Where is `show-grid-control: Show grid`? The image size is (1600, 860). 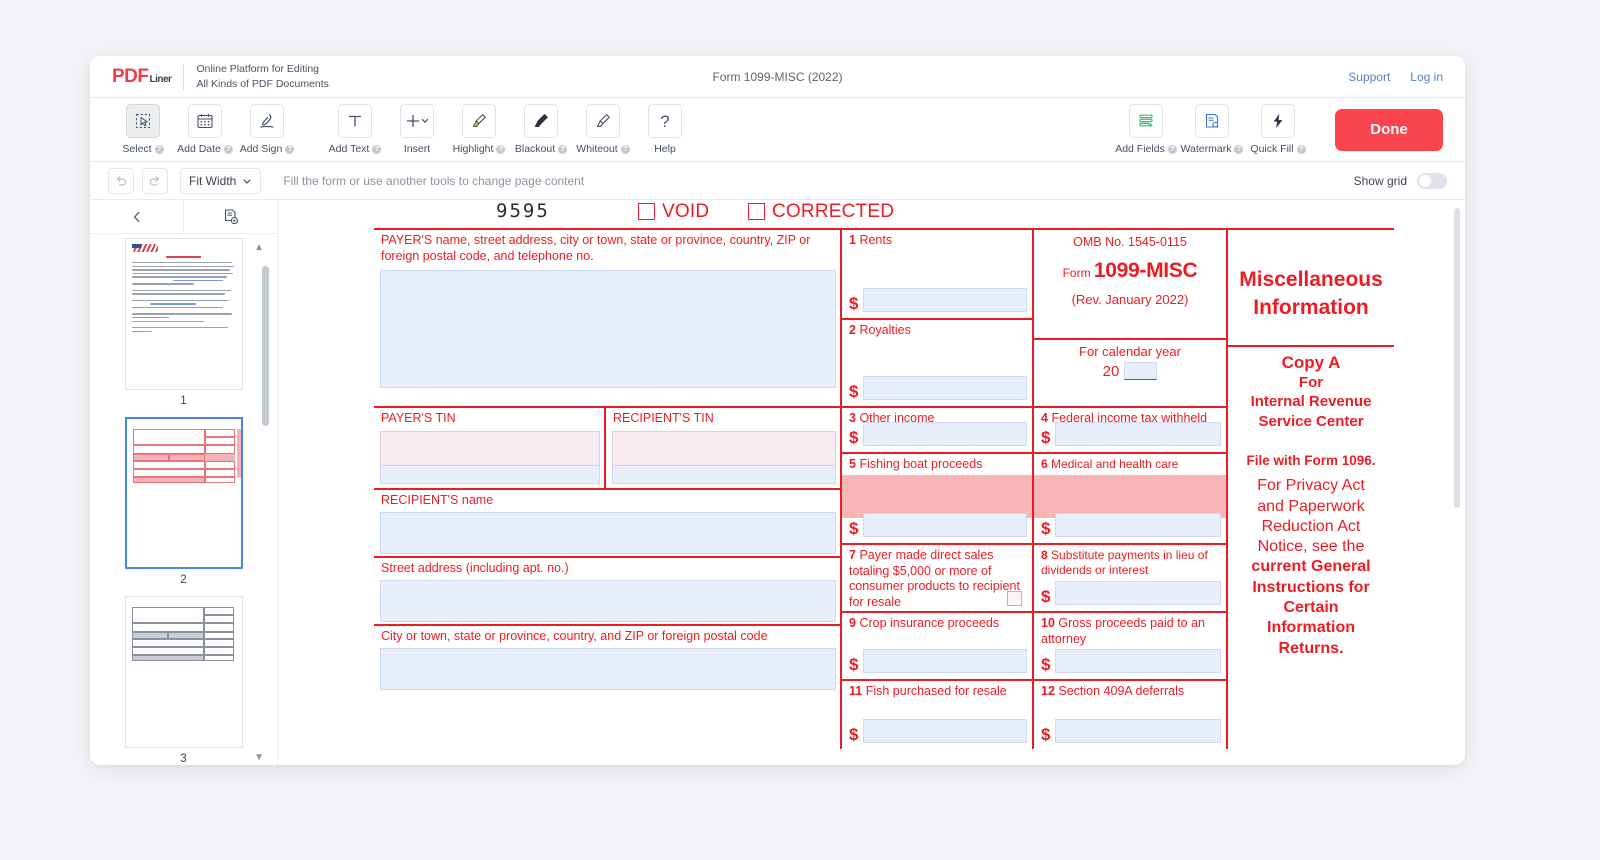
show-grid-control: Show grid is located at coordinates (1400, 180).